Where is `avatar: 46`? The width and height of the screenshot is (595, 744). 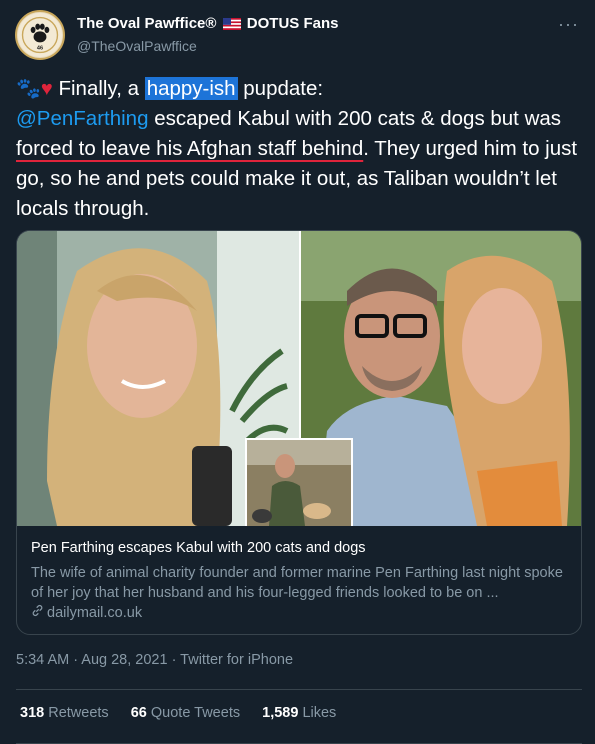
avatar: 46 is located at coordinates (40, 35).